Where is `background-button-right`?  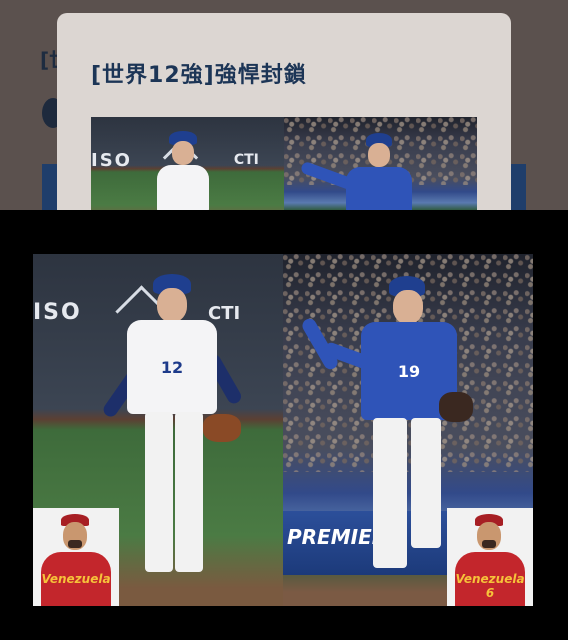 background-button-right is located at coordinates (518, 187).